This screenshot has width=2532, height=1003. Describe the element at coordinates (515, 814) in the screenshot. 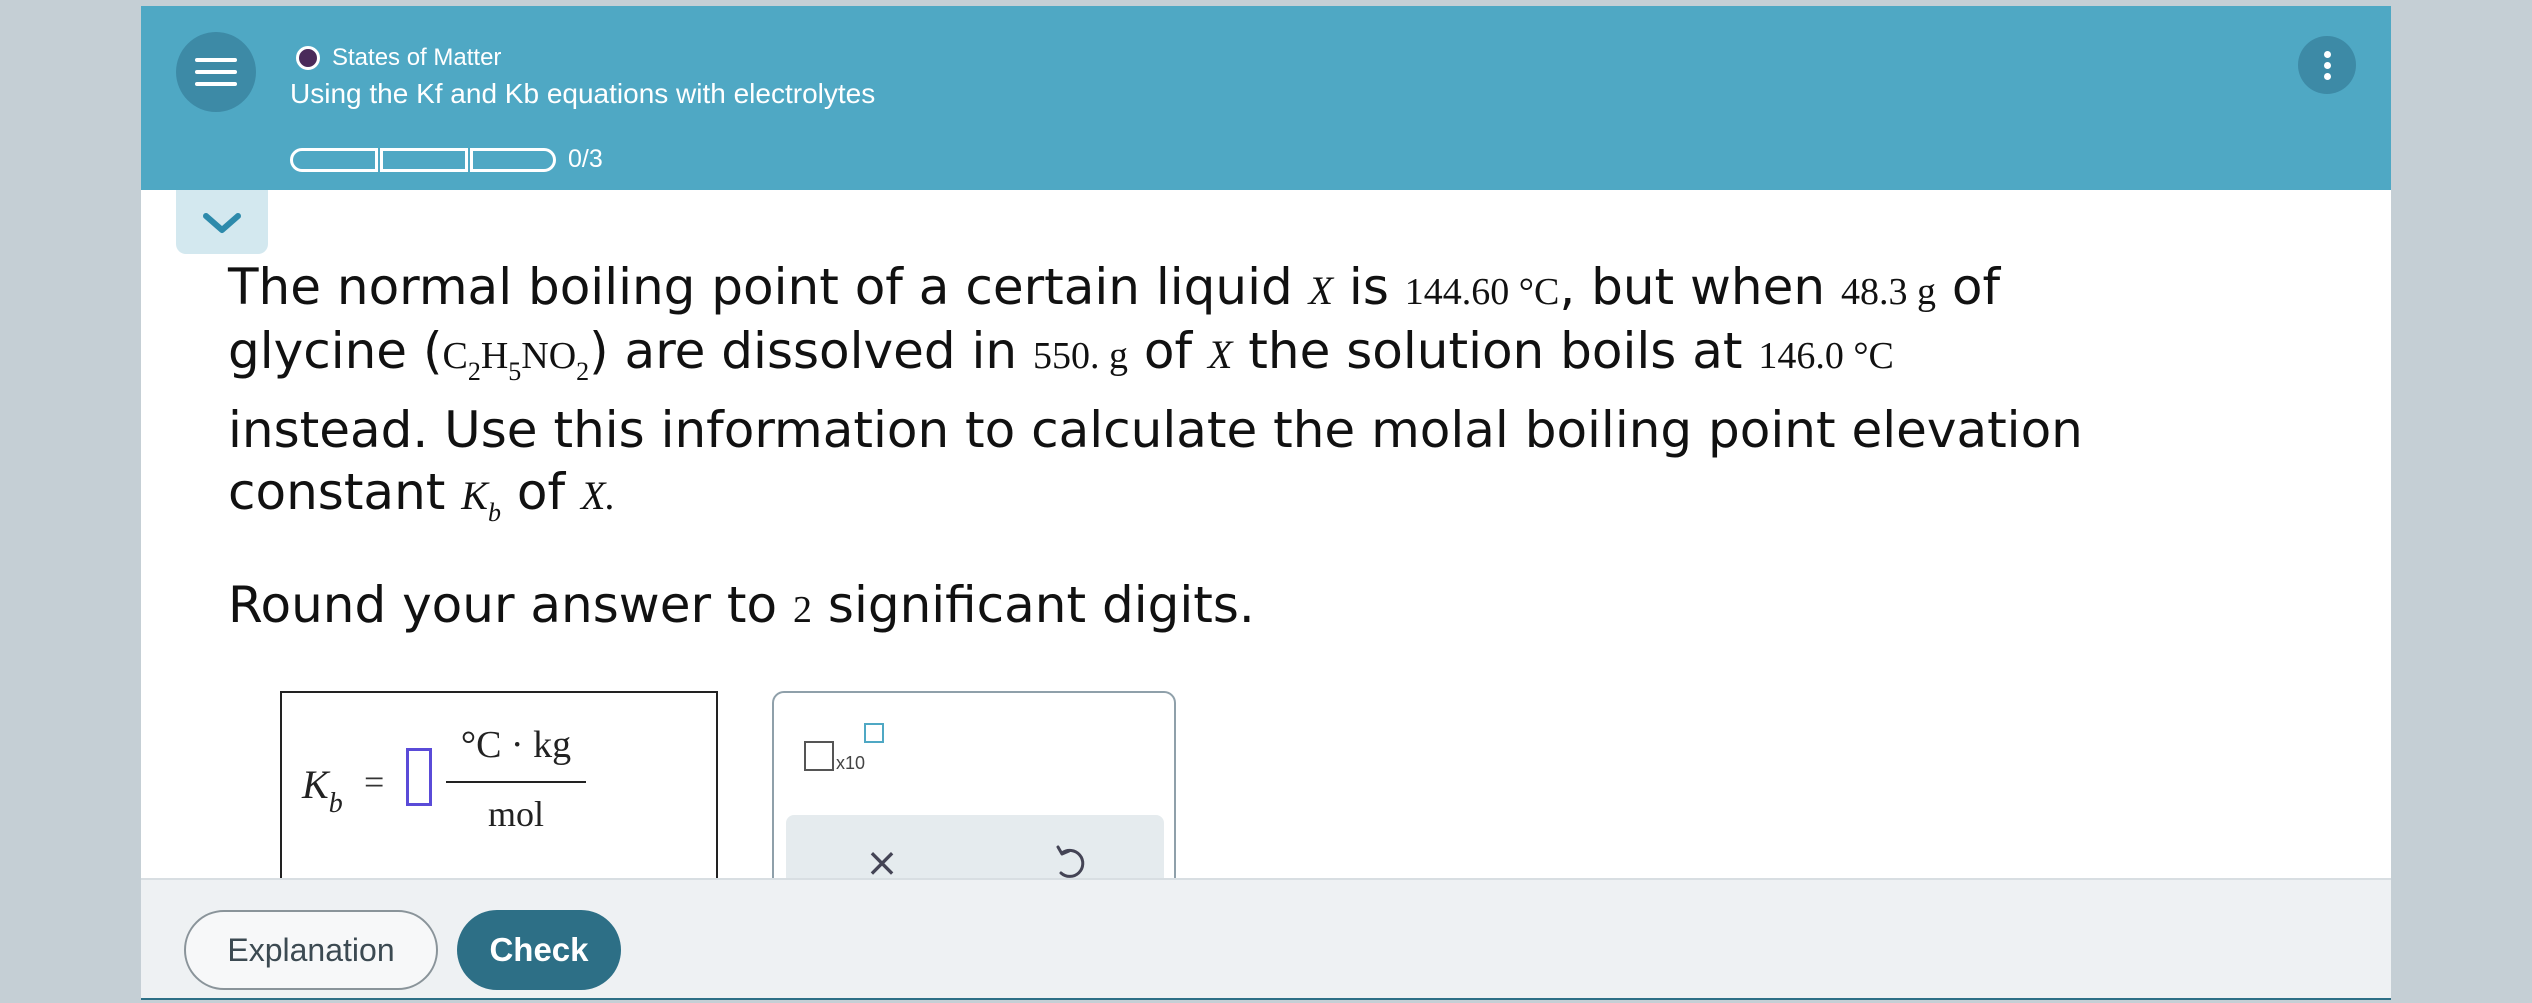

I see `unit-denominator: mol` at that location.